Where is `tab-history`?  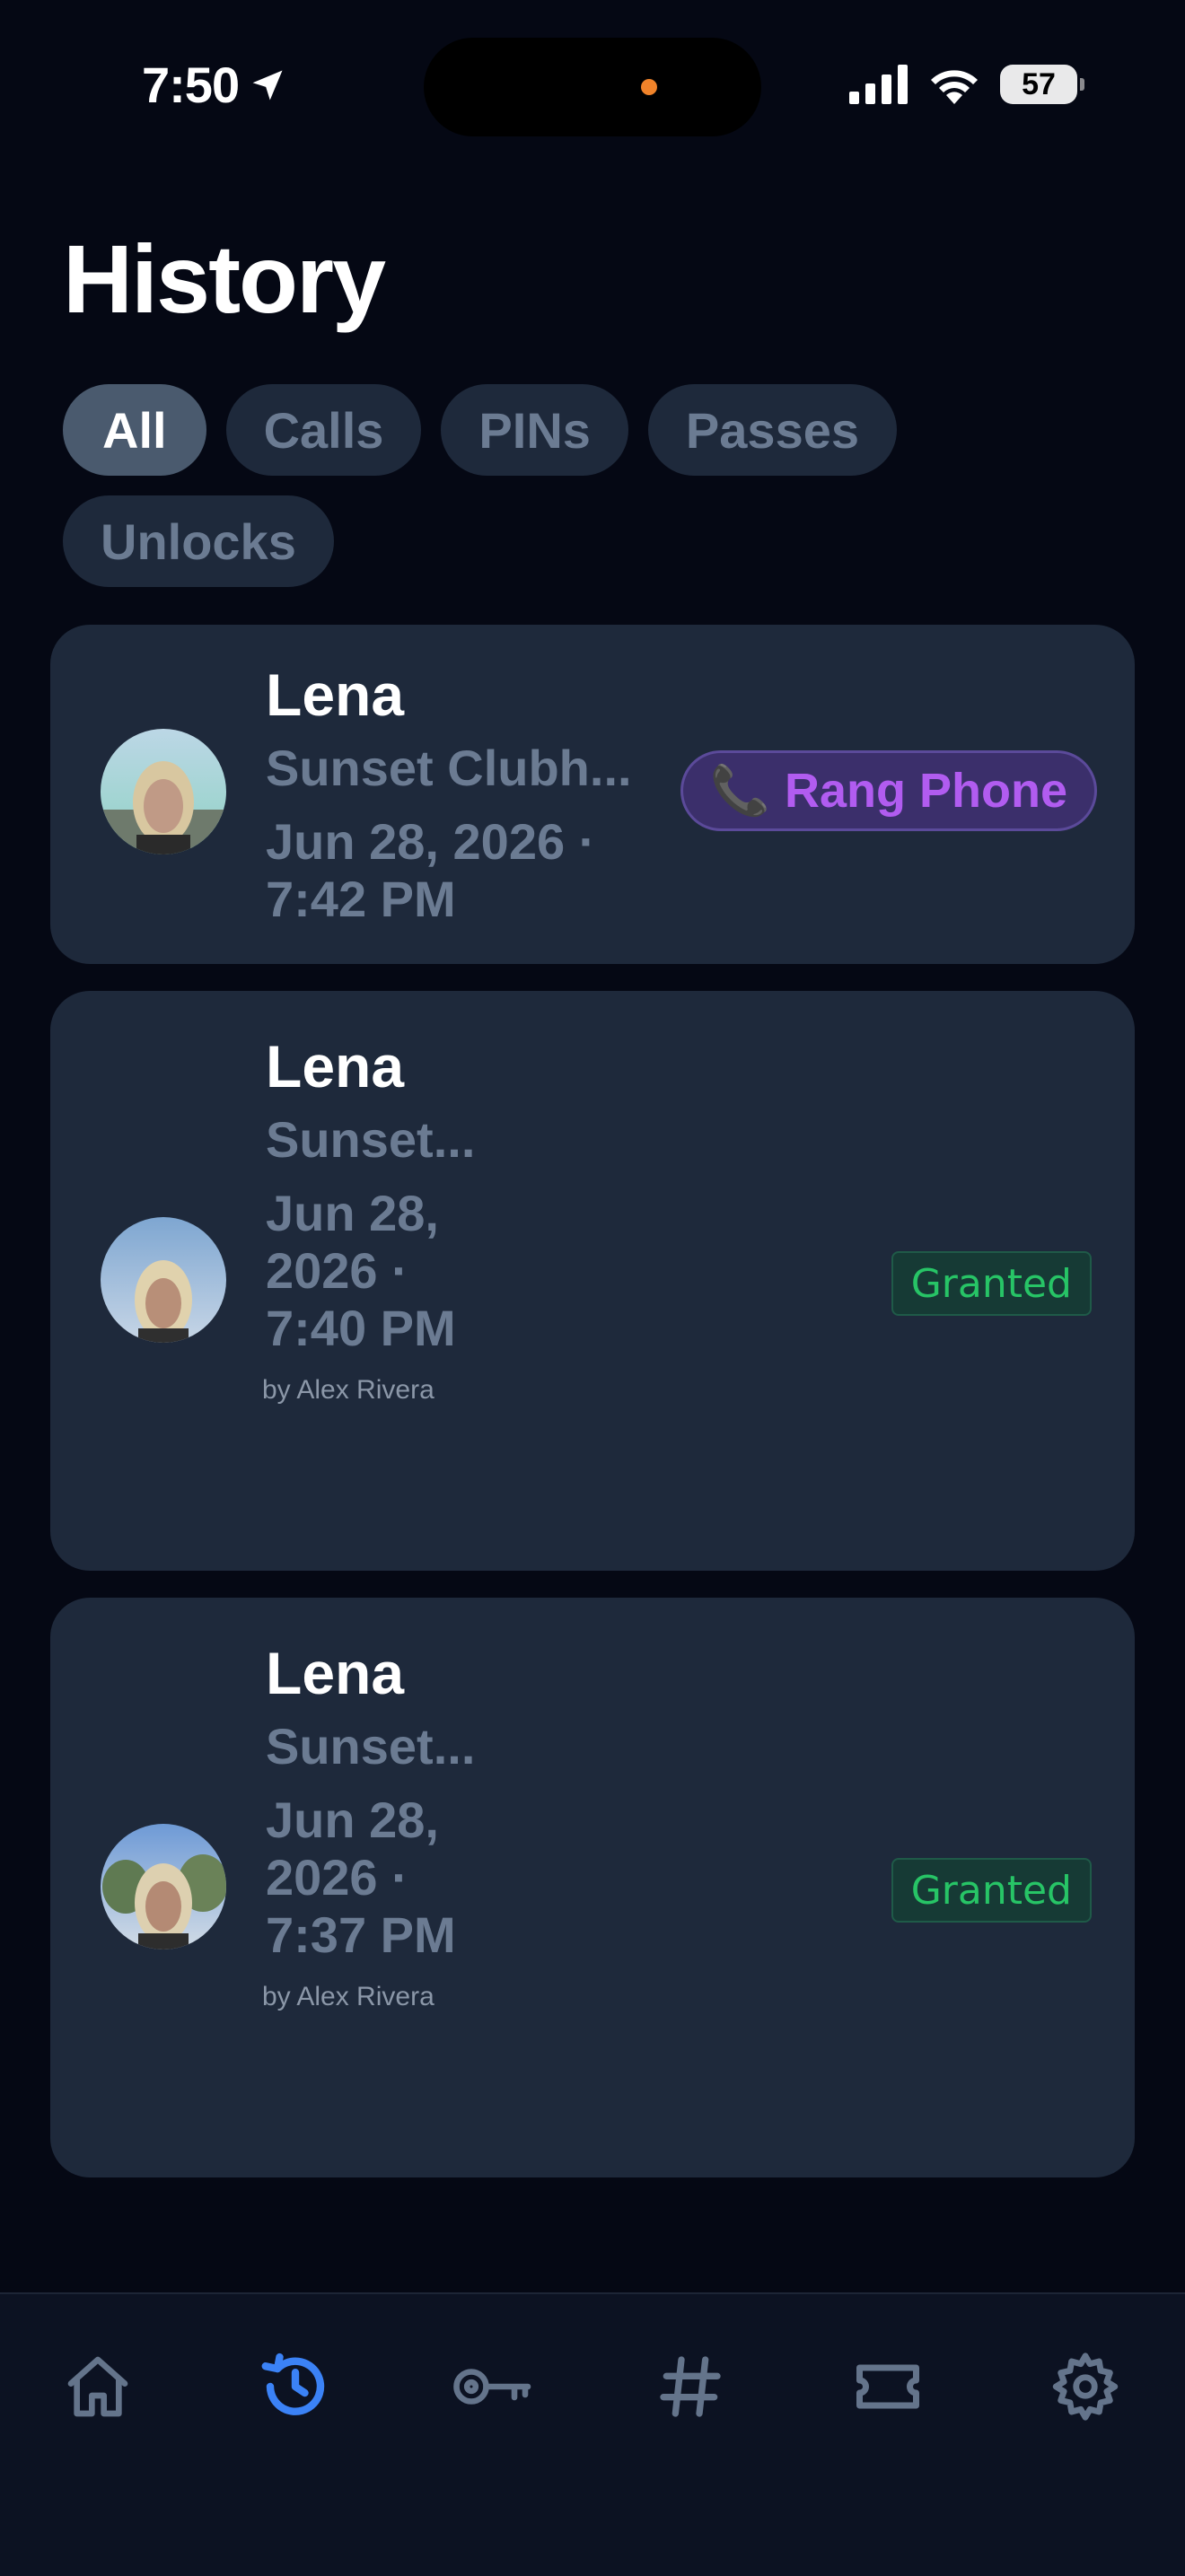 tab-history is located at coordinates (295, 2386).